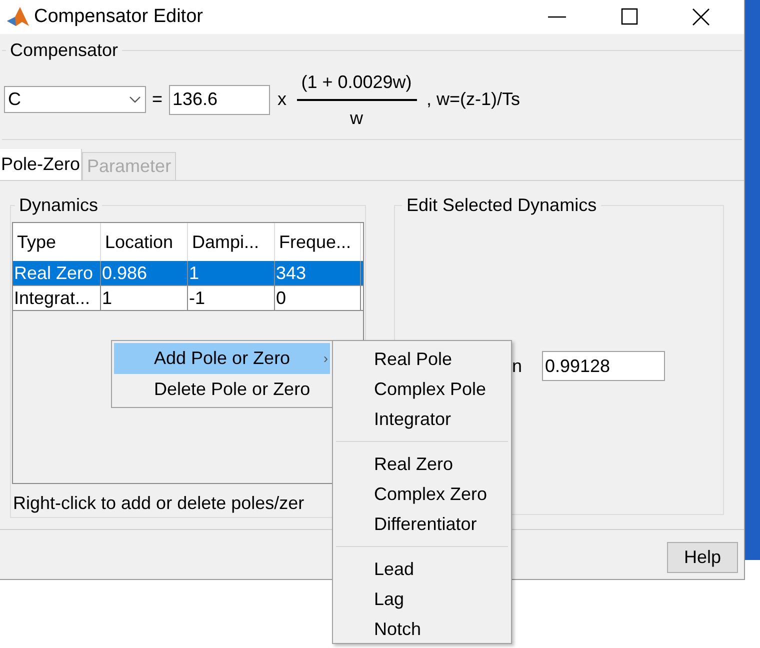 This screenshot has width=760, height=648. Describe the element at coordinates (318, 273) in the screenshot. I see `table-cell: 343` at that location.